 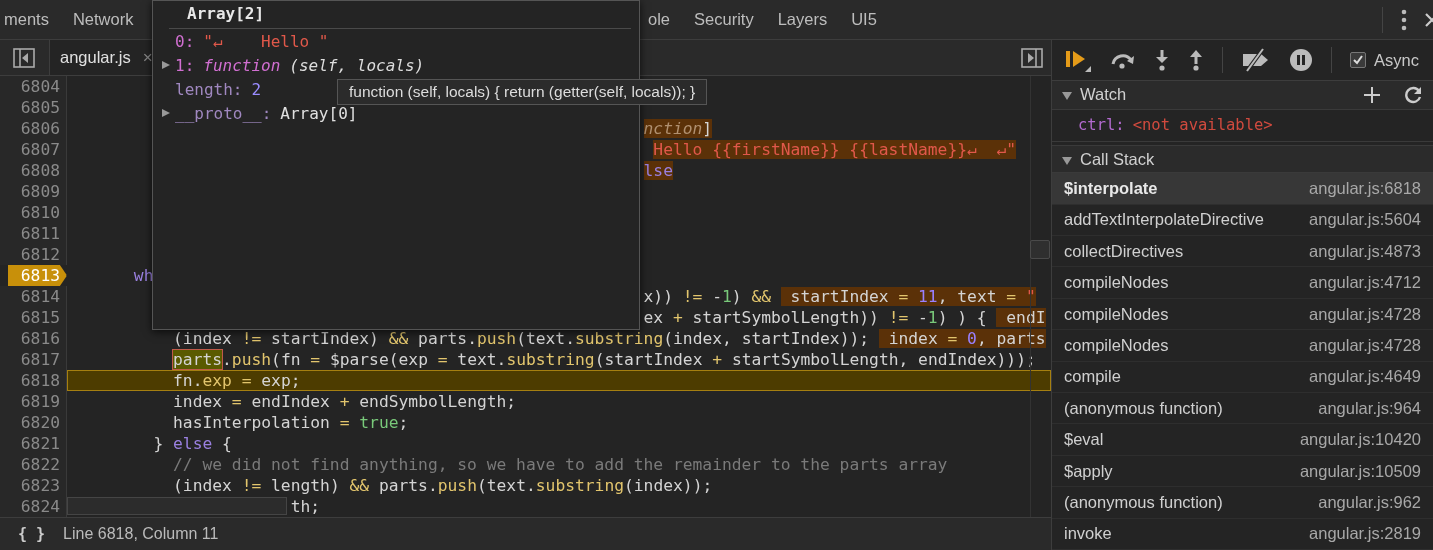 What do you see at coordinates (33, 422) in the screenshot?
I see `line-number: 6820` at bounding box center [33, 422].